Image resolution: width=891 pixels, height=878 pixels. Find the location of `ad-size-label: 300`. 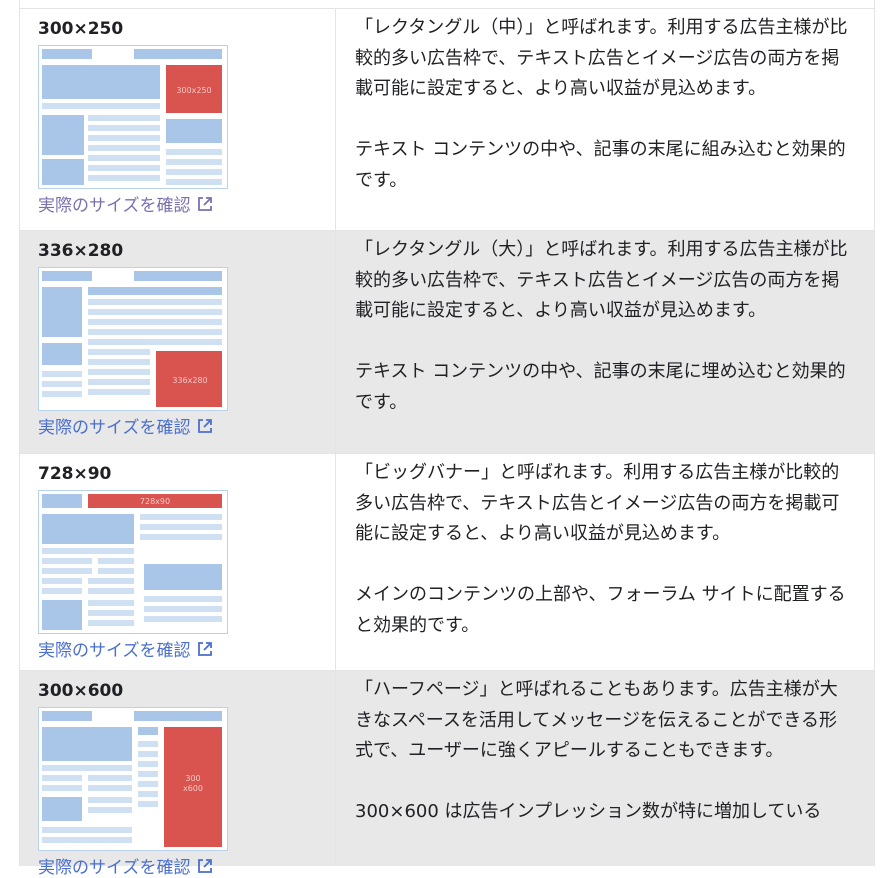

ad-size-label: 300 is located at coordinates (192, 778).